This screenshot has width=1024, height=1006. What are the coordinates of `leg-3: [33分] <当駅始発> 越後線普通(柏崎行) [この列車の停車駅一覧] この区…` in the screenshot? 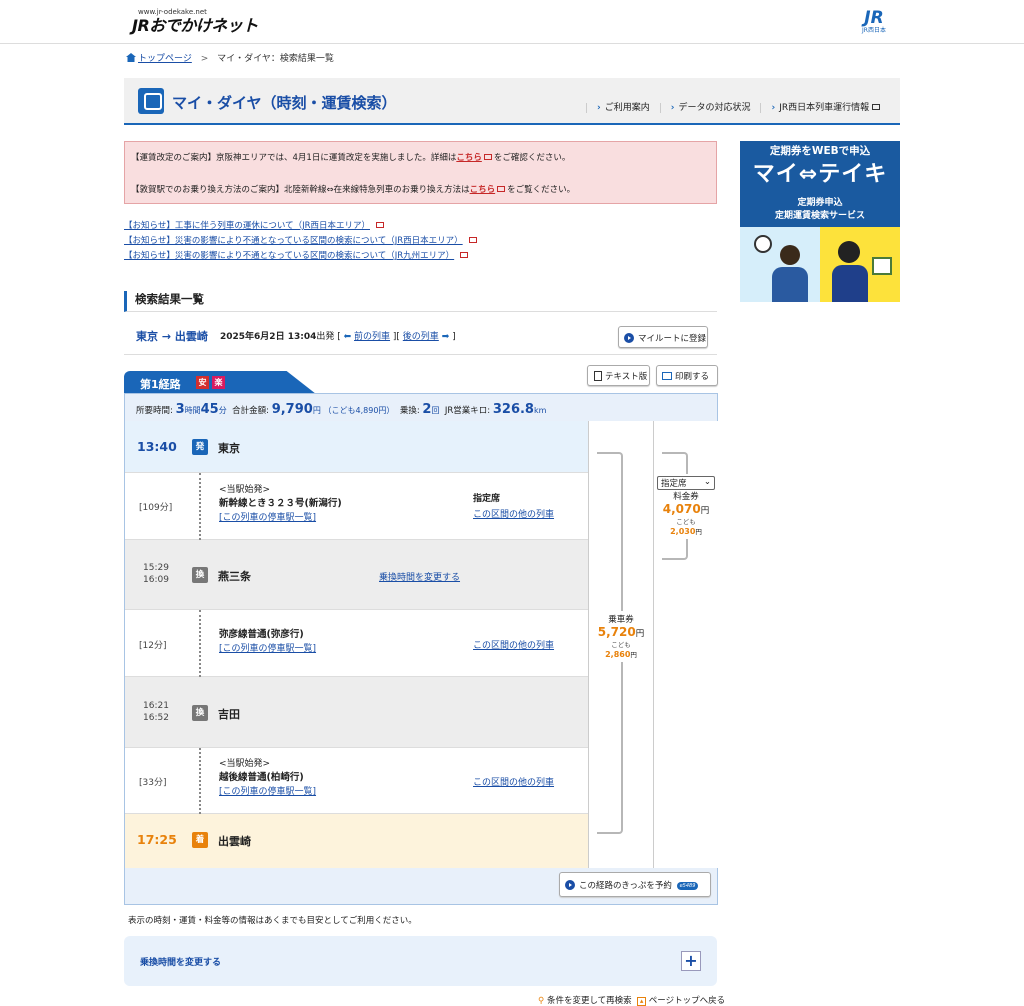 It's located at (356, 781).